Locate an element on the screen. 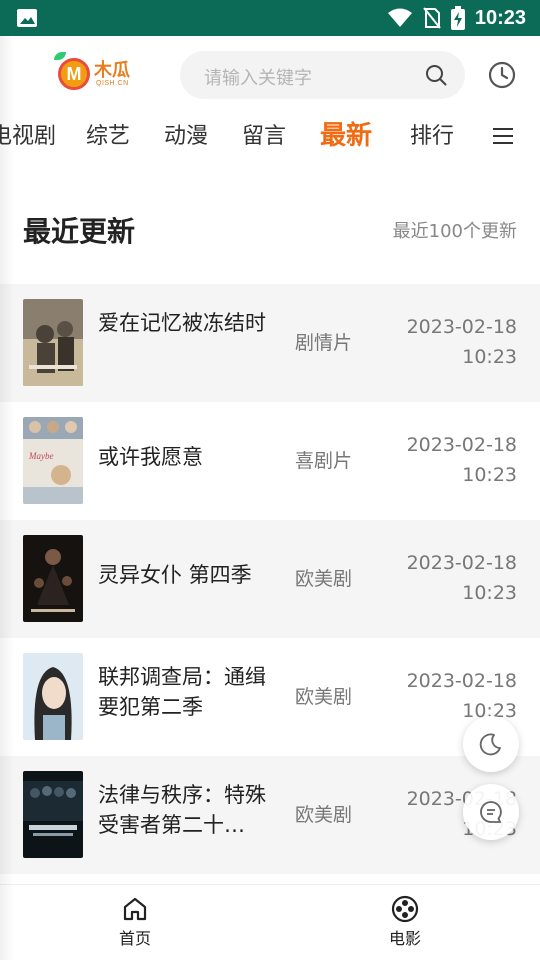  item-title: 爱在记忆被冻结时 is located at coordinates (184, 323).